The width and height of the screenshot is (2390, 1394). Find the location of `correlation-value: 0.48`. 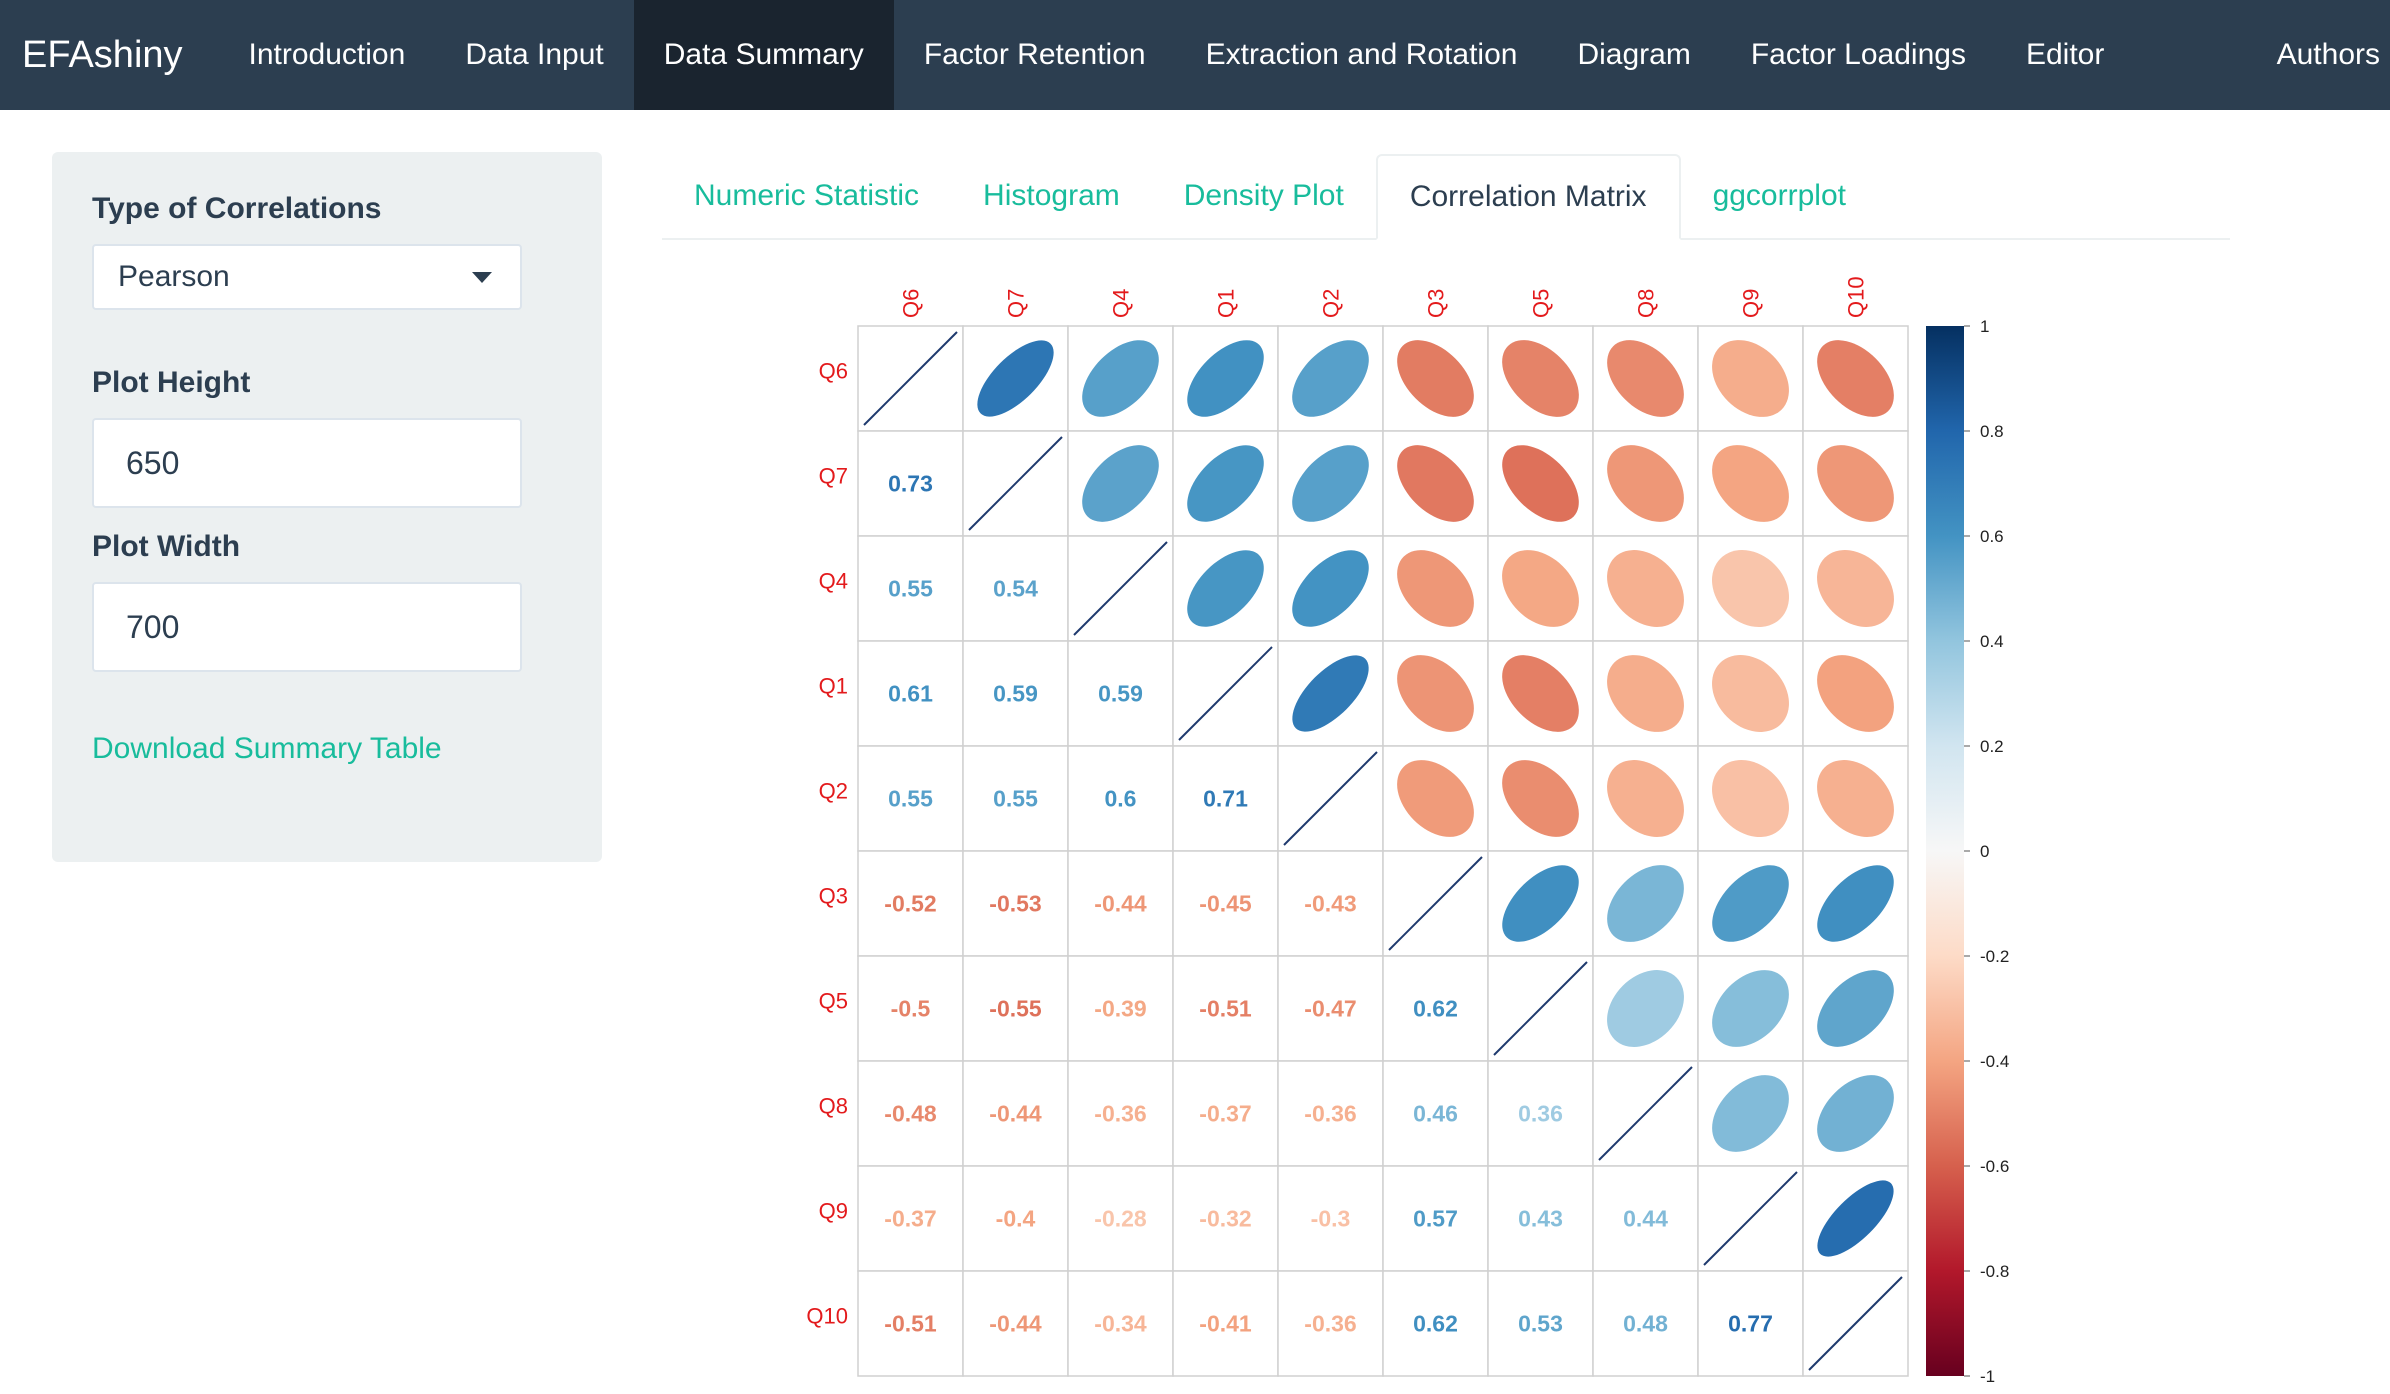

correlation-value: 0.48 is located at coordinates (1645, 1324).